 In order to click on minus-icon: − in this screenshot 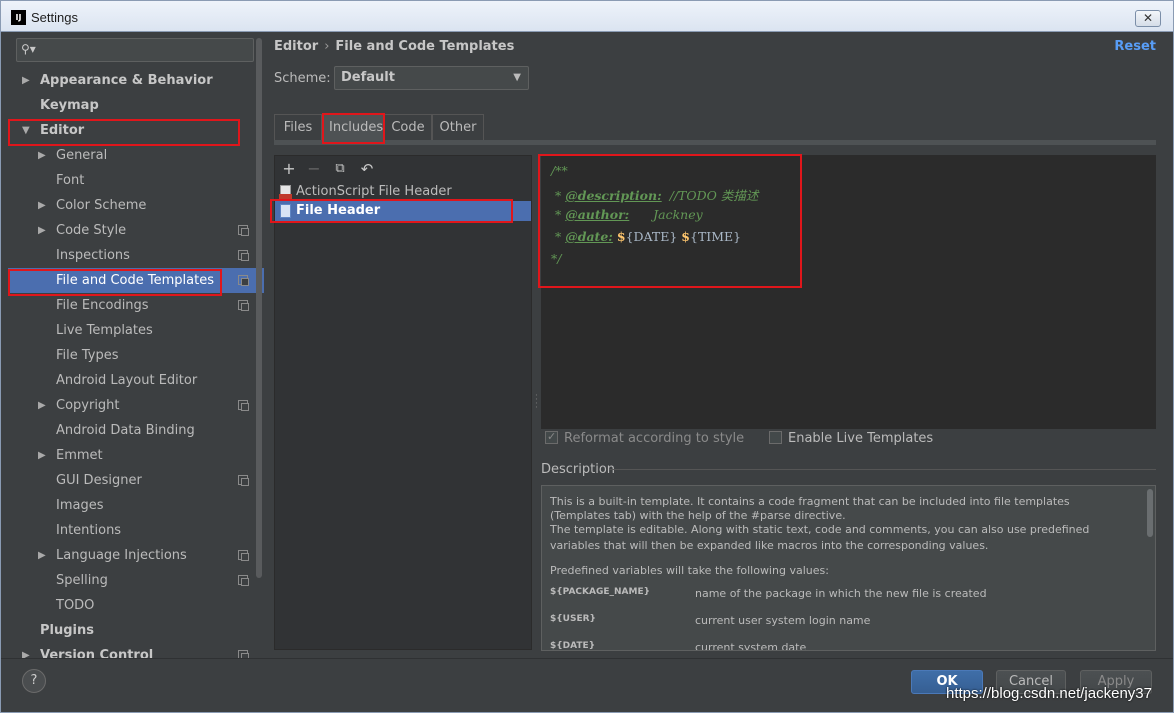, I will do `click(314, 168)`.